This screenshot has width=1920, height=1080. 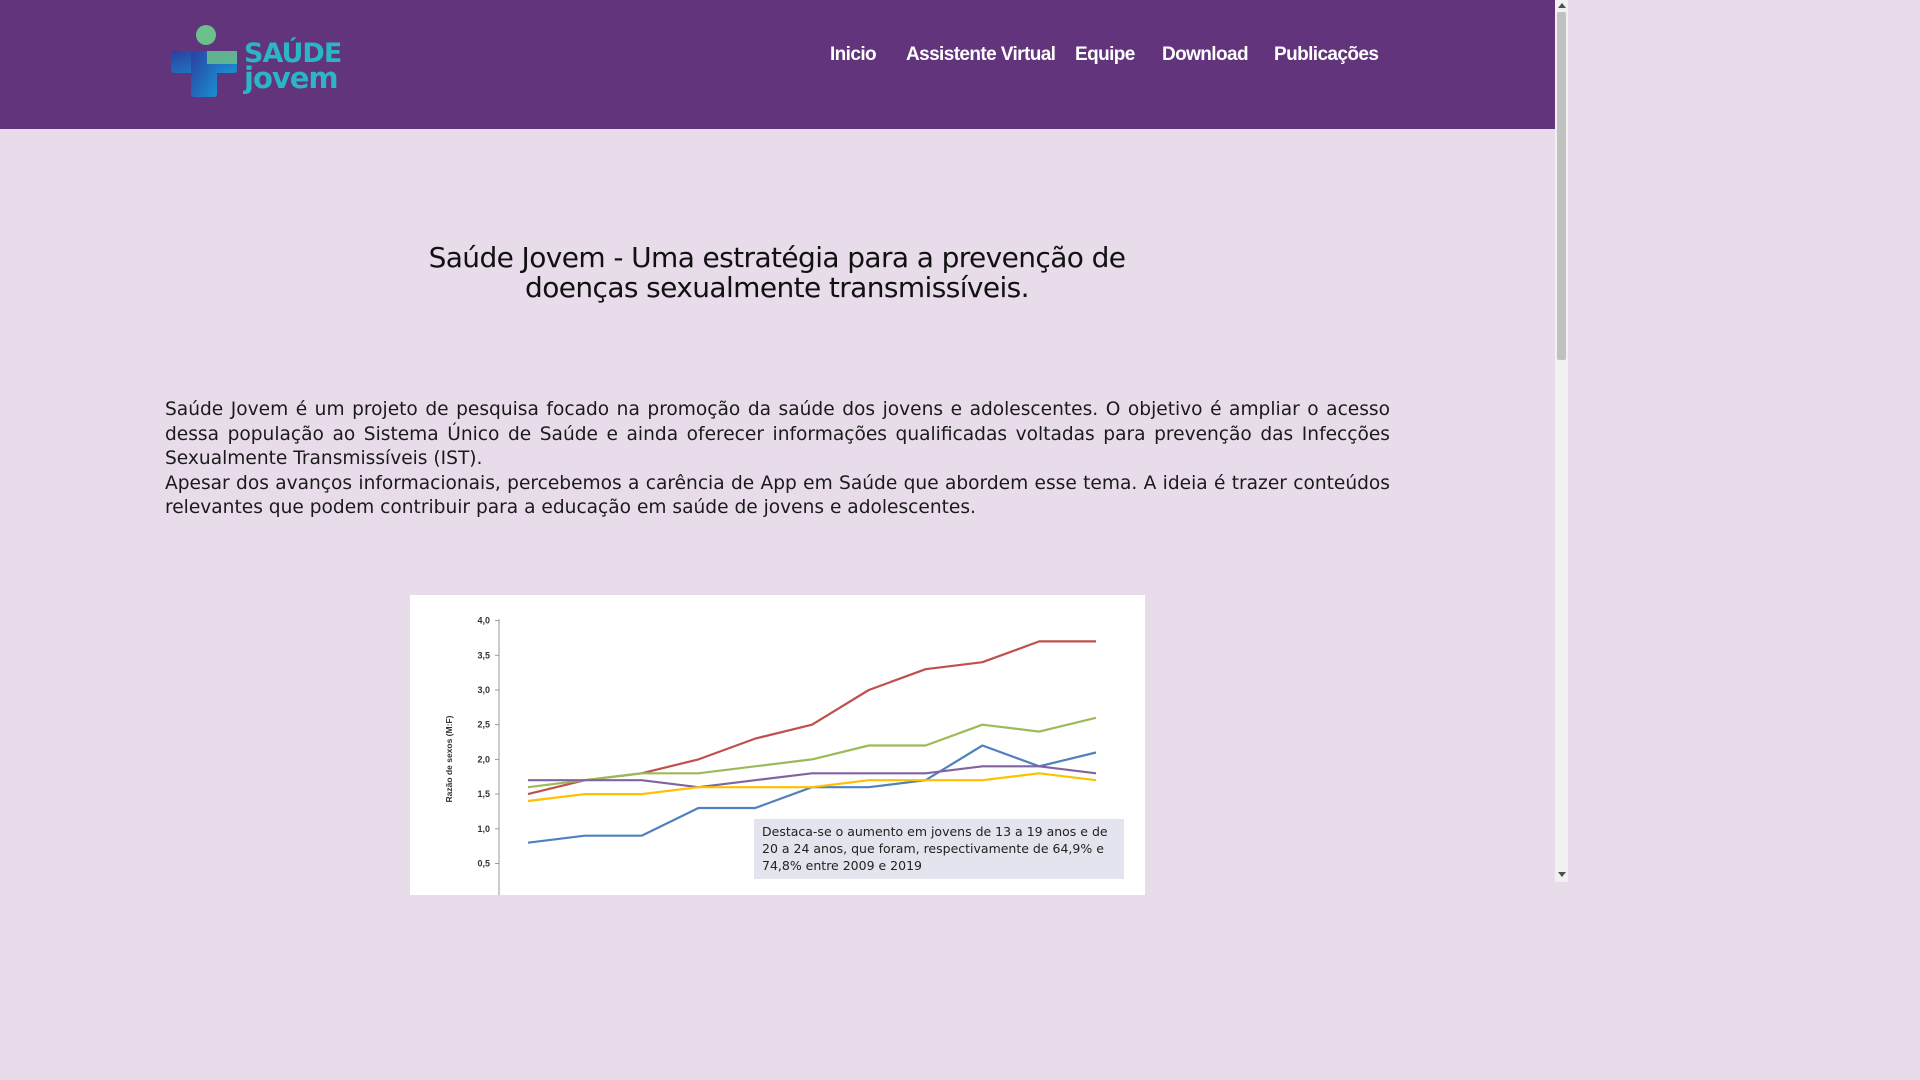 What do you see at coordinates (483, 864) in the screenshot?
I see `y-tick-label: 0,5` at bounding box center [483, 864].